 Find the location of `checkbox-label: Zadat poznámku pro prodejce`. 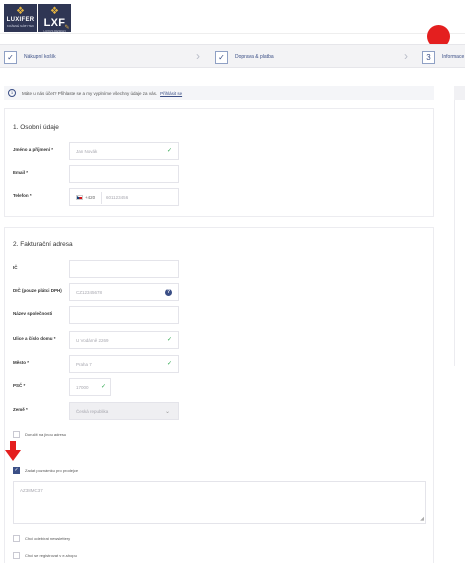

checkbox-label: Zadat poznámku pro prodejce is located at coordinates (52, 470).